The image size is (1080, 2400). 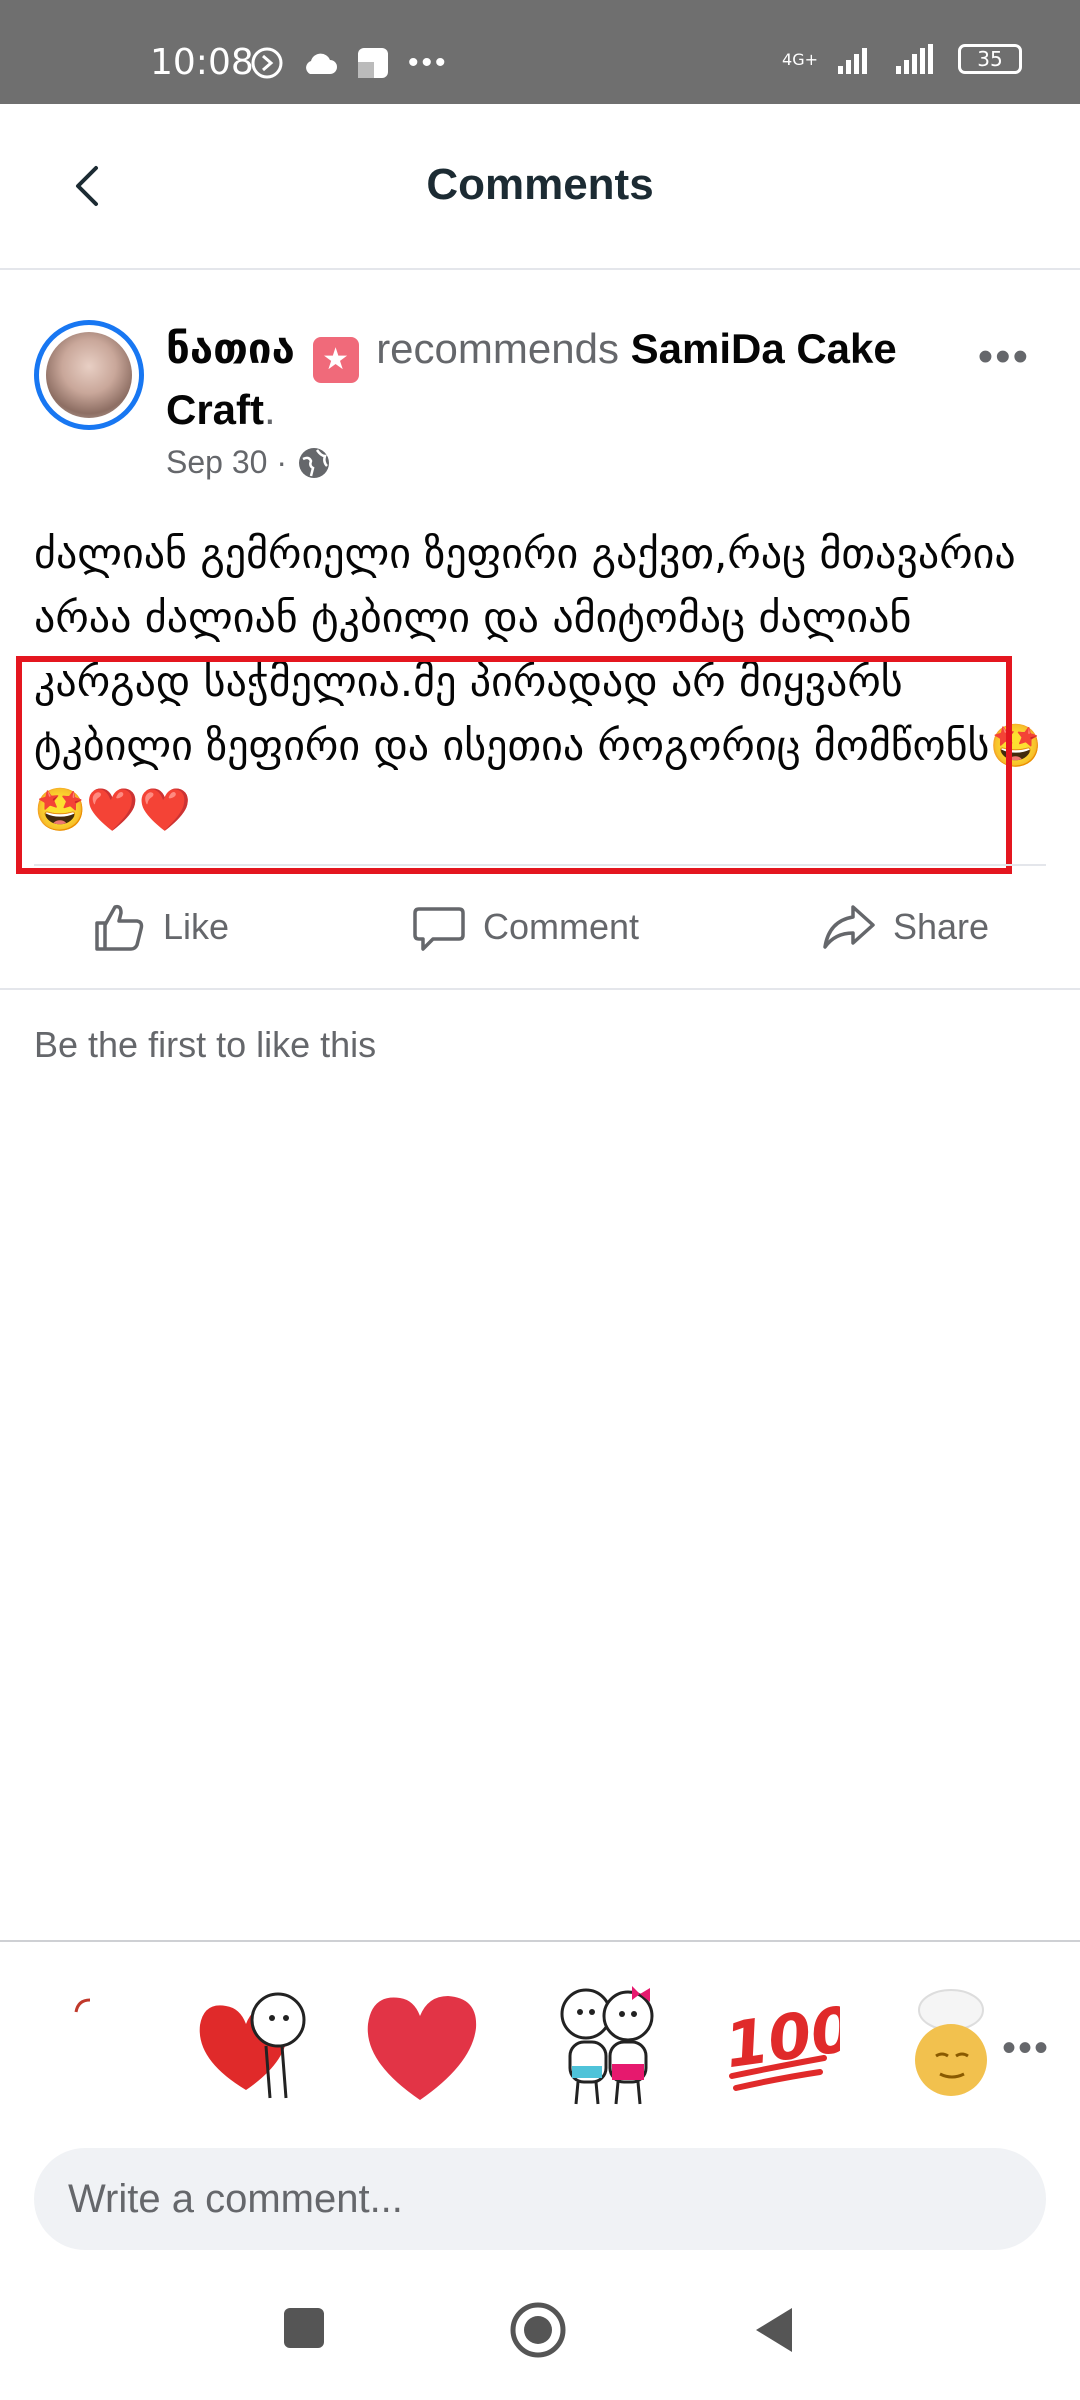 What do you see at coordinates (421, 2045) in the screenshot?
I see `red-heart-sticker-icon` at bounding box center [421, 2045].